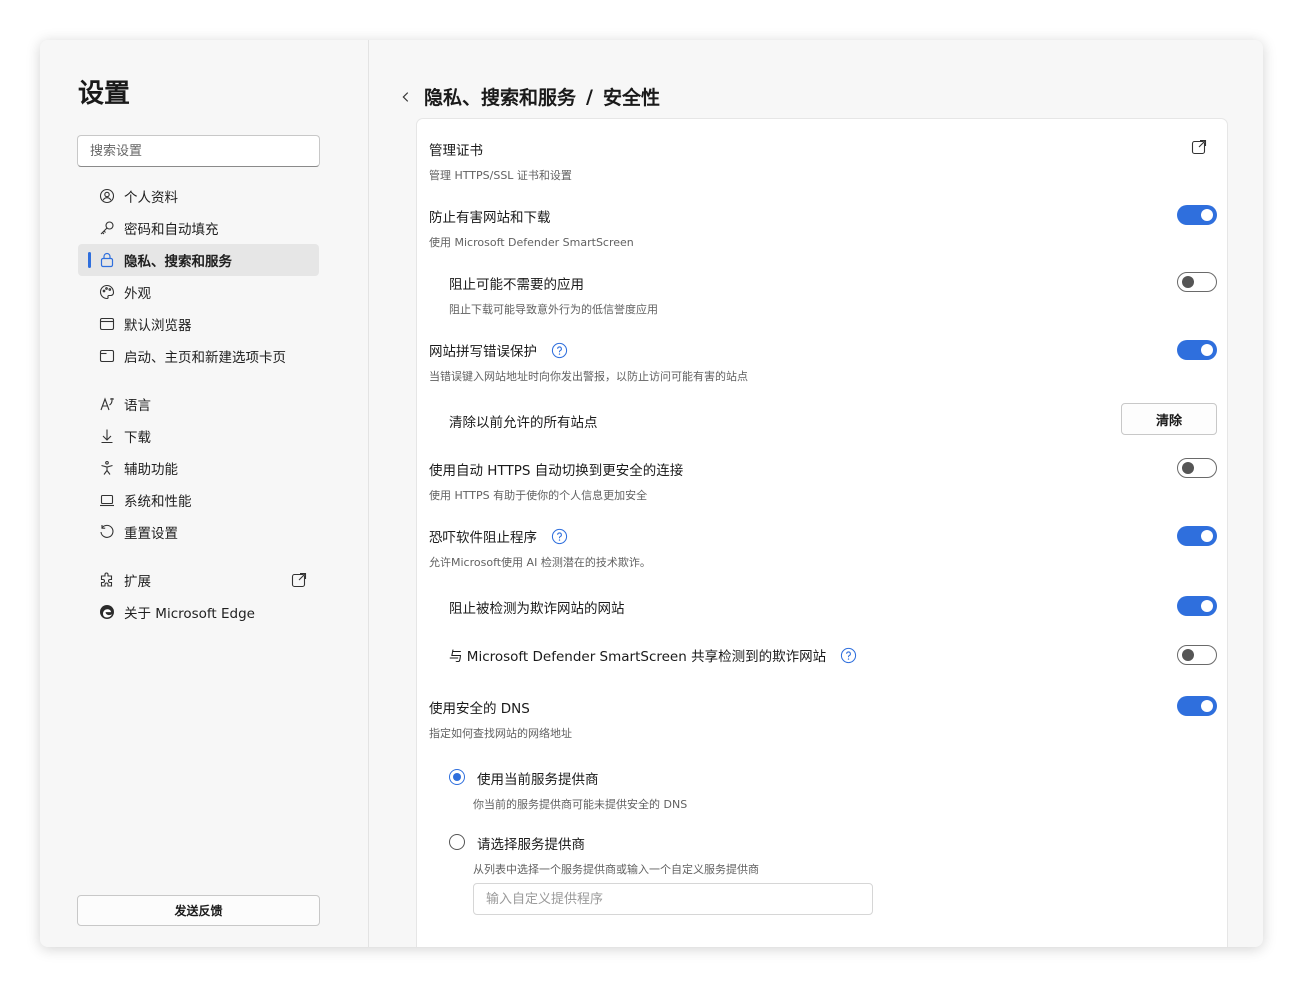 This screenshot has width=1303, height=987. What do you see at coordinates (198, 468) in the screenshot?
I see `sidebar-item-accessibility: 辅助功能` at bounding box center [198, 468].